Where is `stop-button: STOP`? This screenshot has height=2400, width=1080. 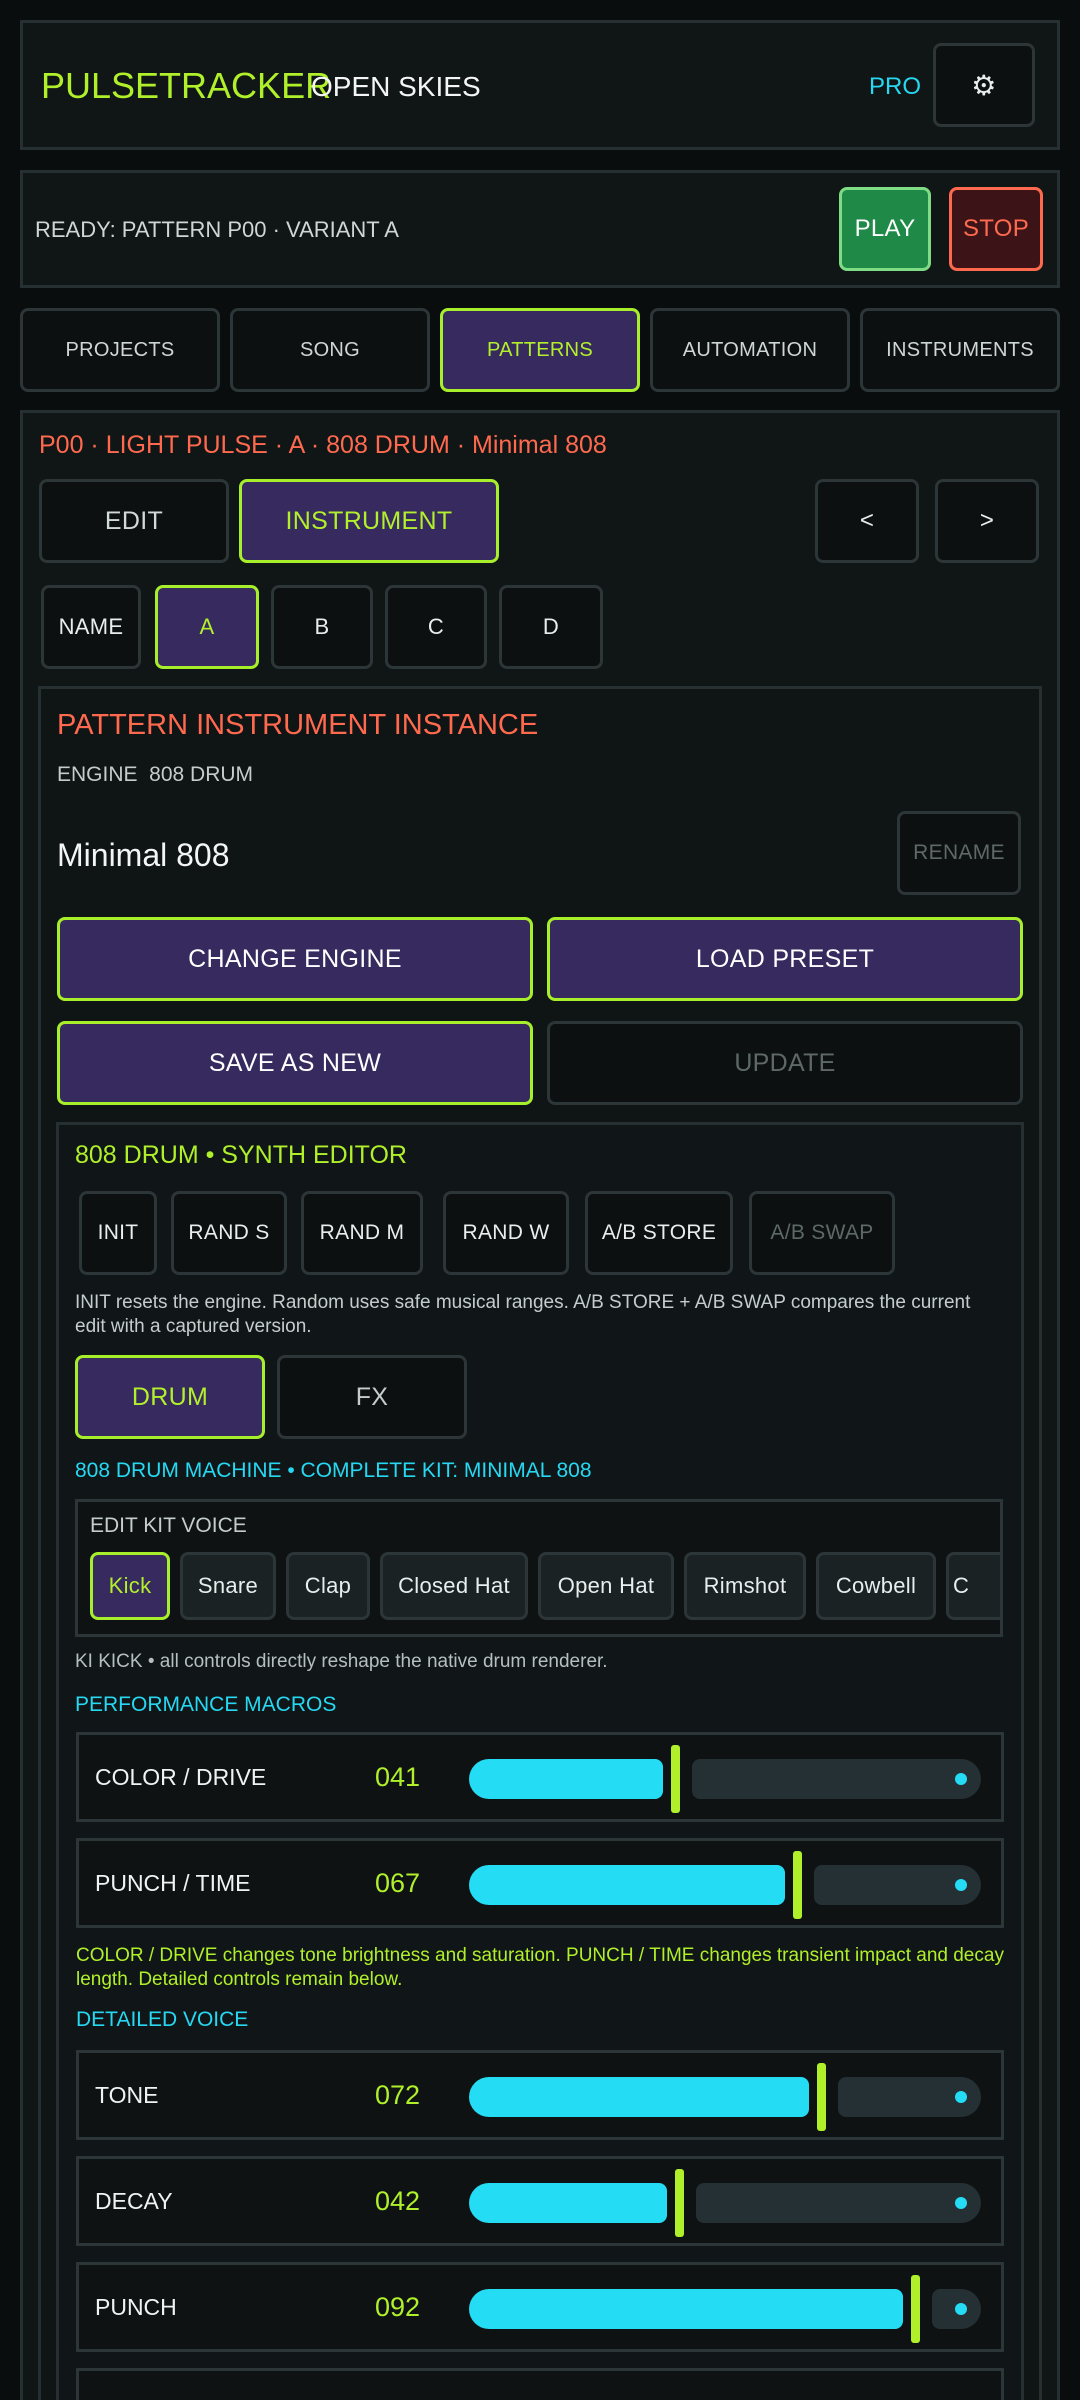 stop-button: STOP is located at coordinates (996, 229).